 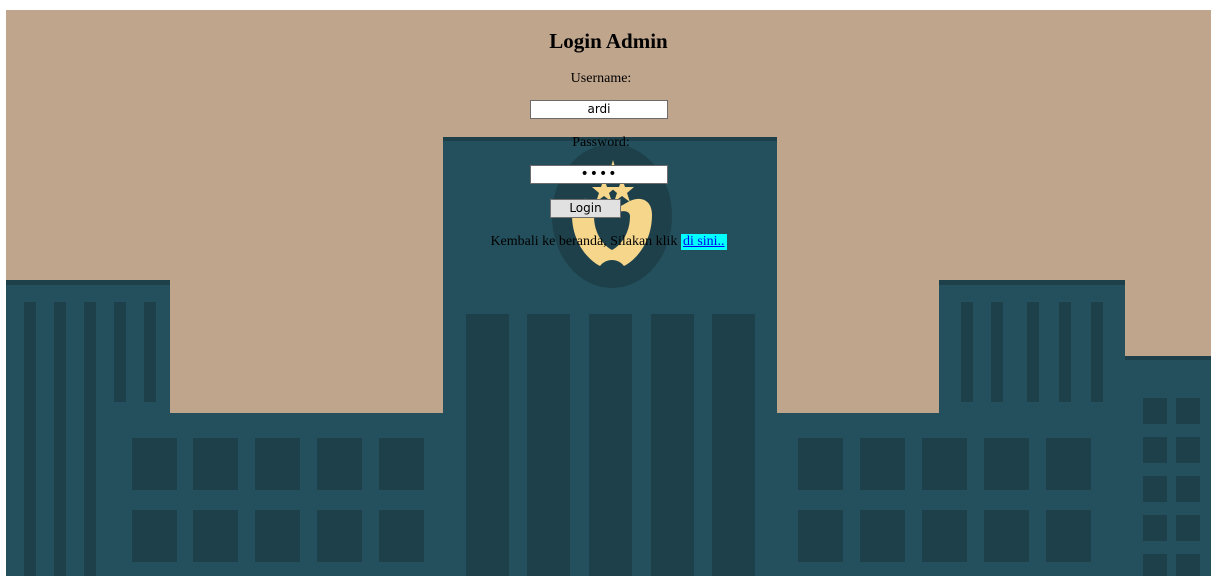 What do you see at coordinates (944, 494) in the screenshot?
I see `right-wing` at bounding box center [944, 494].